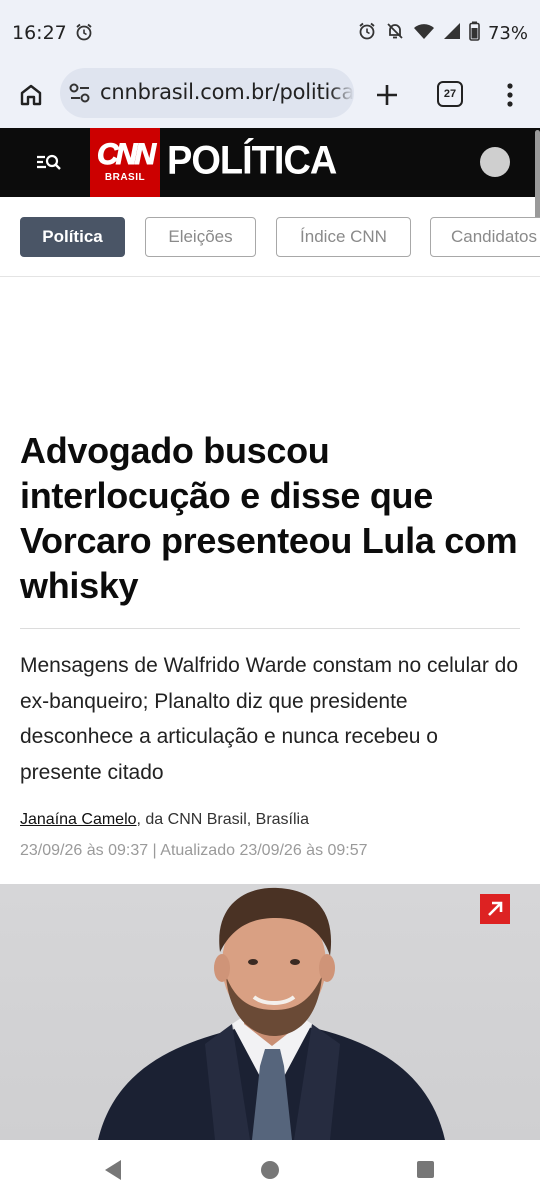 The height and width of the screenshot is (1200, 540). I want to click on cnn-logo: CNN BRASIL, so click(125, 162).